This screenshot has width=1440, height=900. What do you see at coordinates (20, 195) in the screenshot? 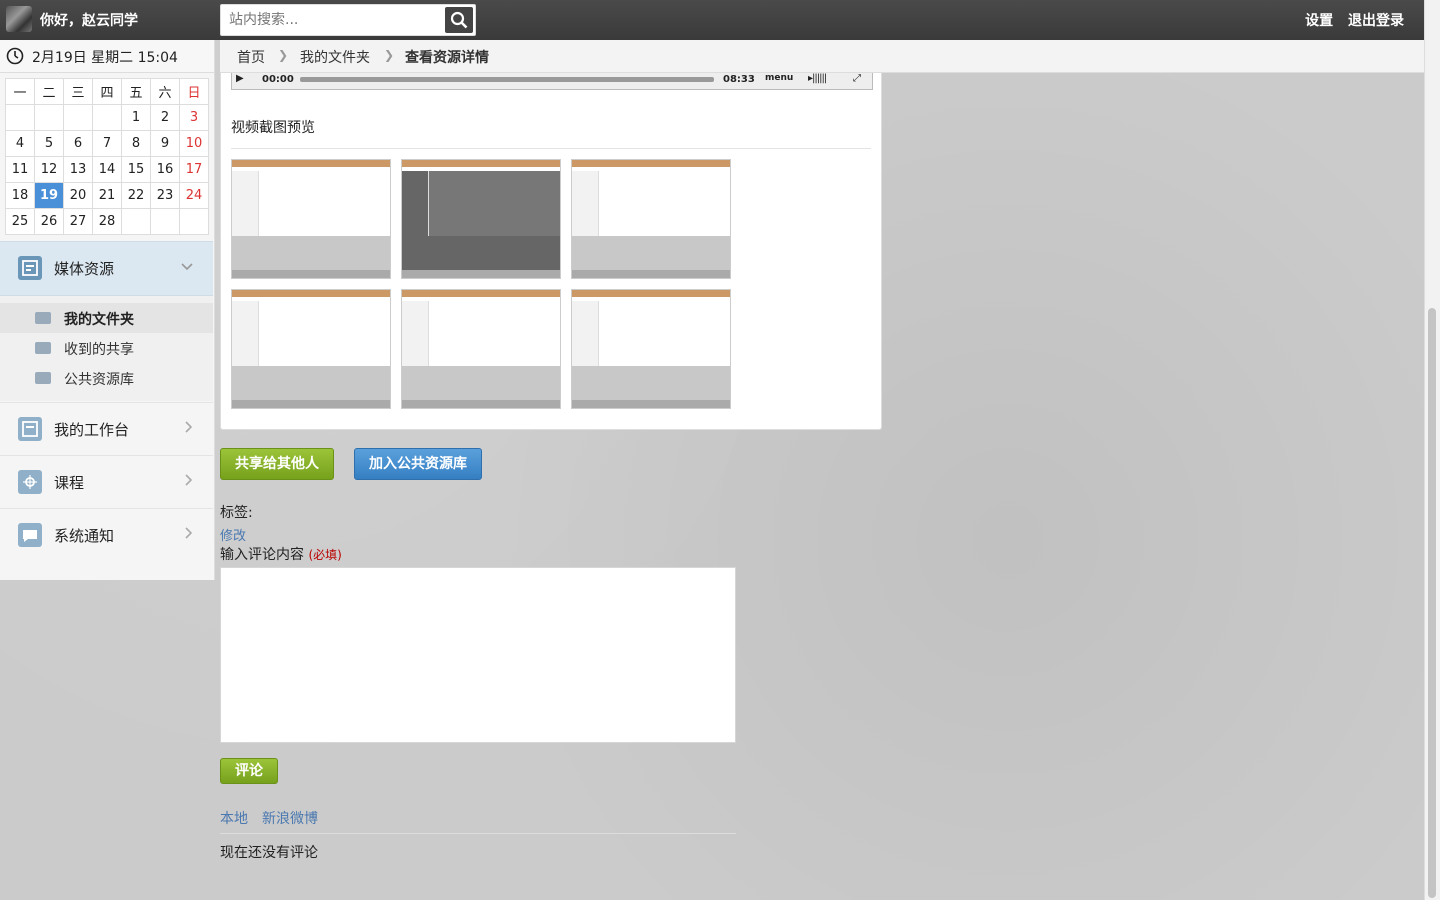
I see `calendar-day: 18` at bounding box center [20, 195].